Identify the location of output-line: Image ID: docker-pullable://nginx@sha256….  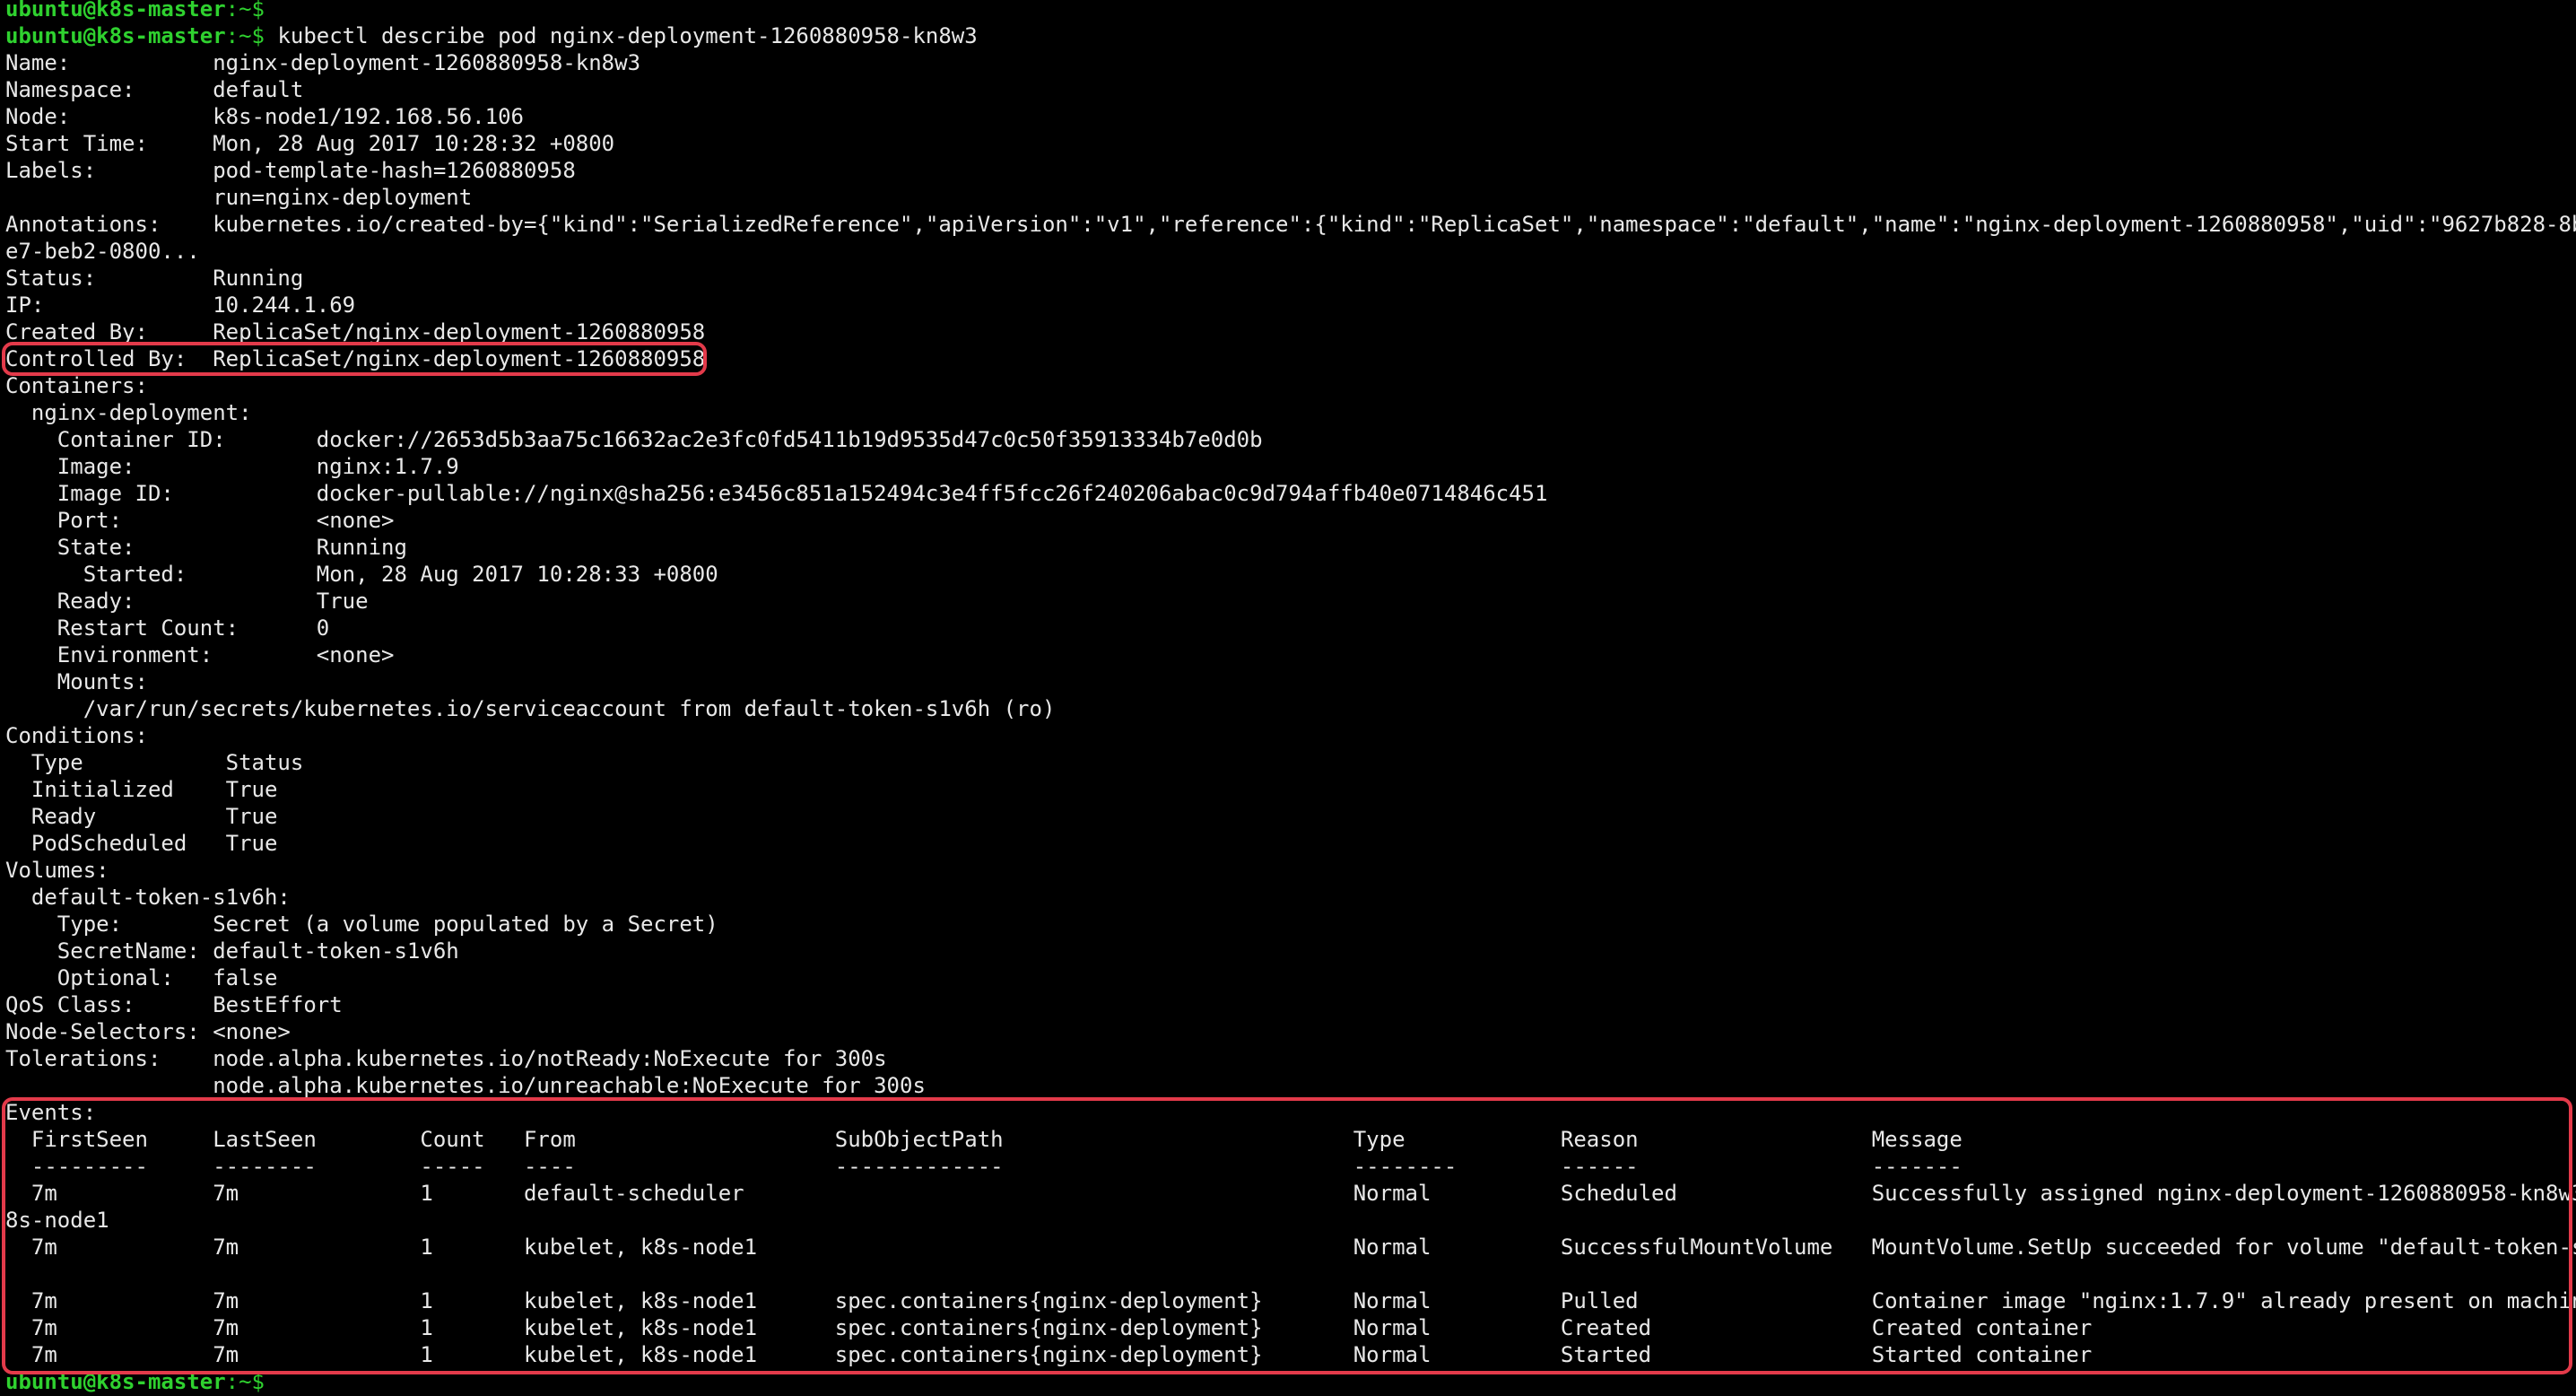
(776, 493).